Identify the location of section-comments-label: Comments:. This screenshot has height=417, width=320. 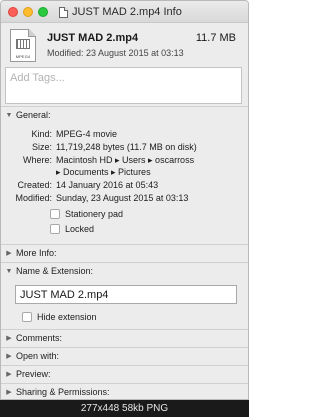
(39, 338).